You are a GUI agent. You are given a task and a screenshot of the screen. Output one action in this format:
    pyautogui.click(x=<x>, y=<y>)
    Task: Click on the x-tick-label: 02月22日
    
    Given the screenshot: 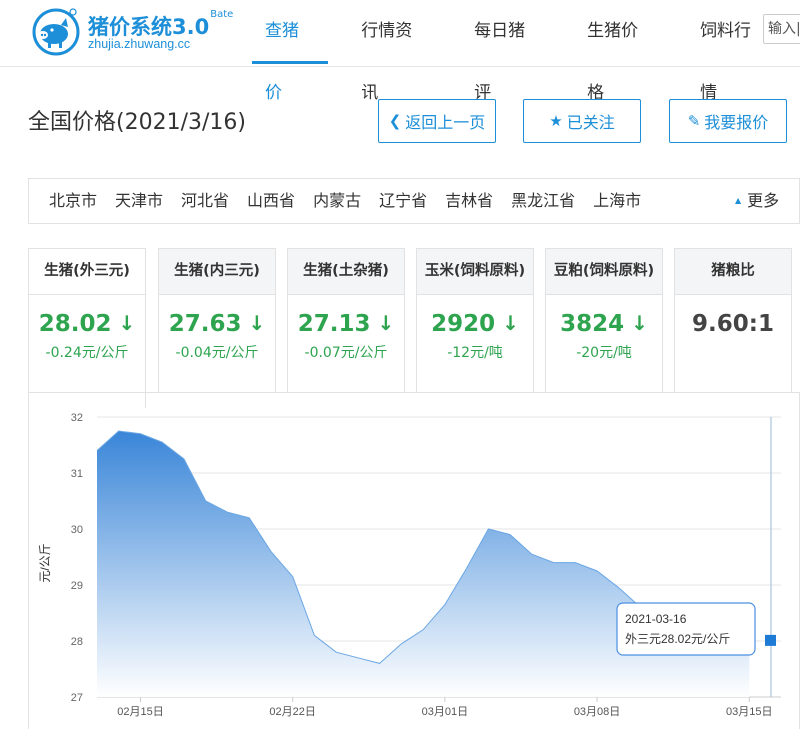 What is the action you would take?
    pyautogui.click(x=292, y=712)
    